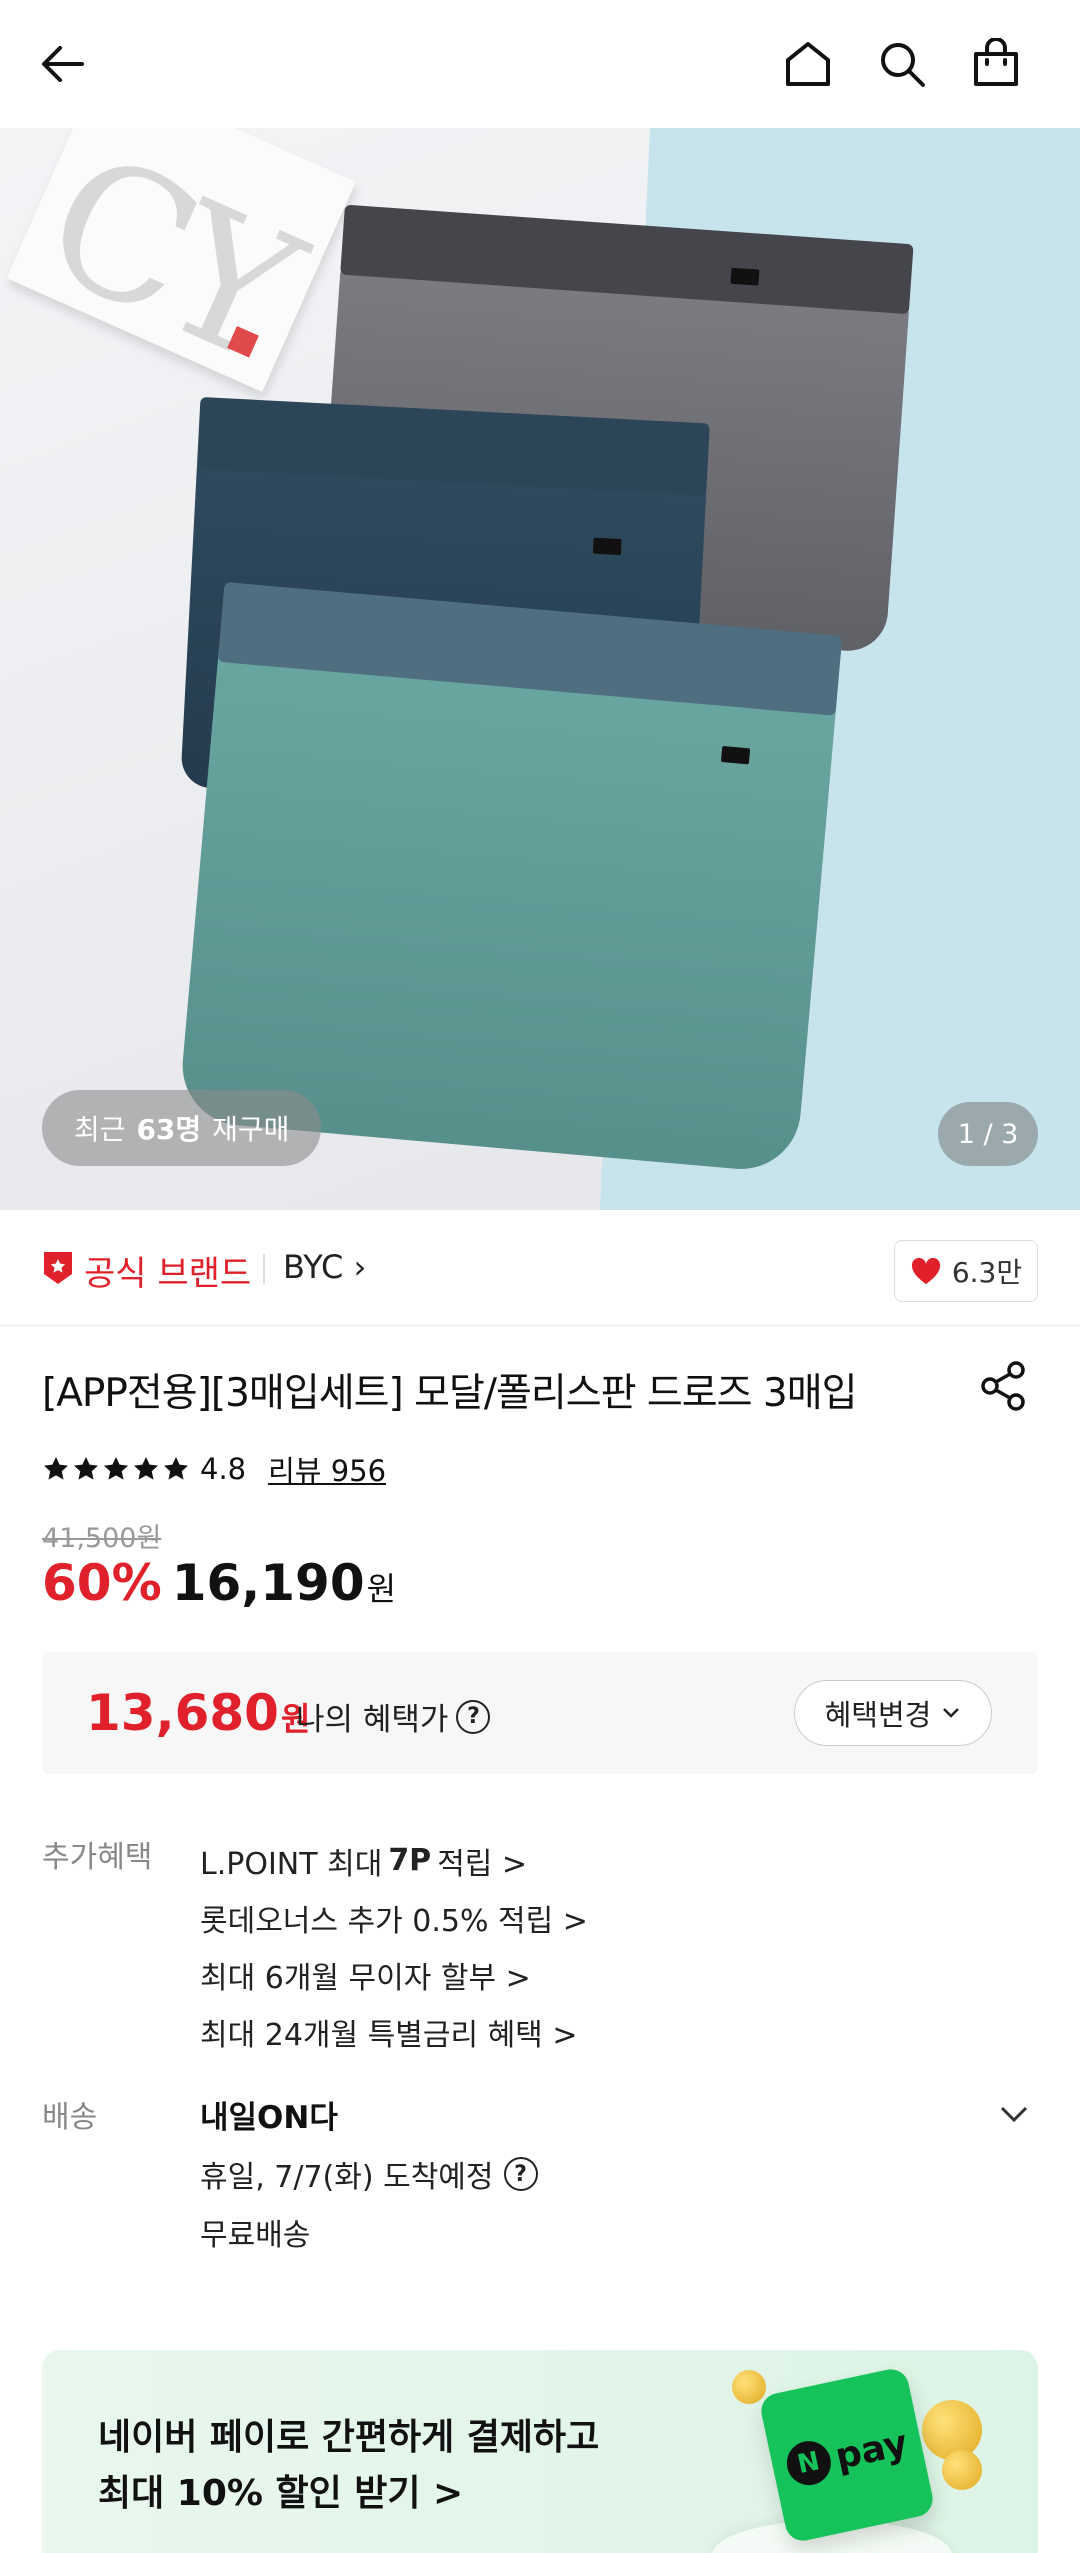 This screenshot has width=1080, height=2553. Describe the element at coordinates (58, 1268) in the screenshot. I see `official-brand-icon` at that location.